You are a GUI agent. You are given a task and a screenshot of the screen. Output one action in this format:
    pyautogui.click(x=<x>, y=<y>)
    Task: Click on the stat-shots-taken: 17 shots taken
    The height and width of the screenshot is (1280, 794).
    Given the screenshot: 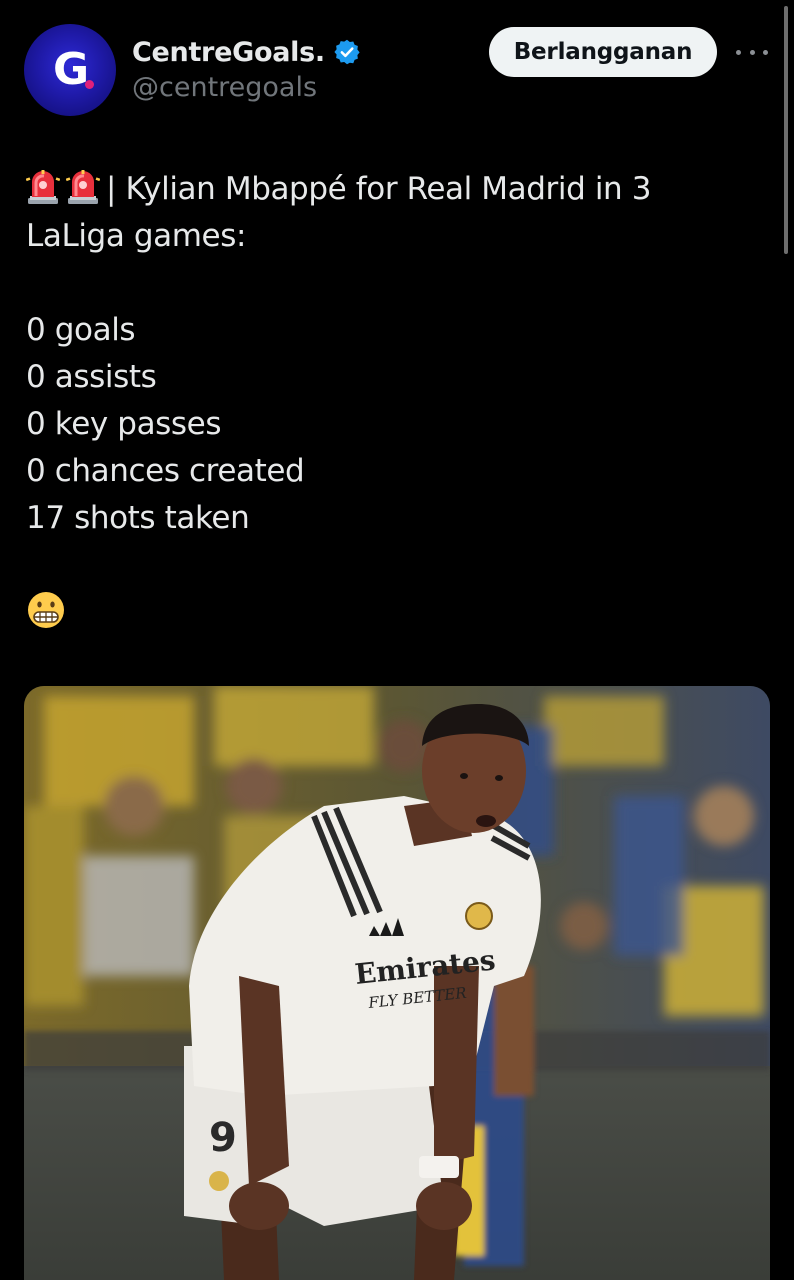 What is the action you would take?
    pyautogui.click(x=138, y=518)
    